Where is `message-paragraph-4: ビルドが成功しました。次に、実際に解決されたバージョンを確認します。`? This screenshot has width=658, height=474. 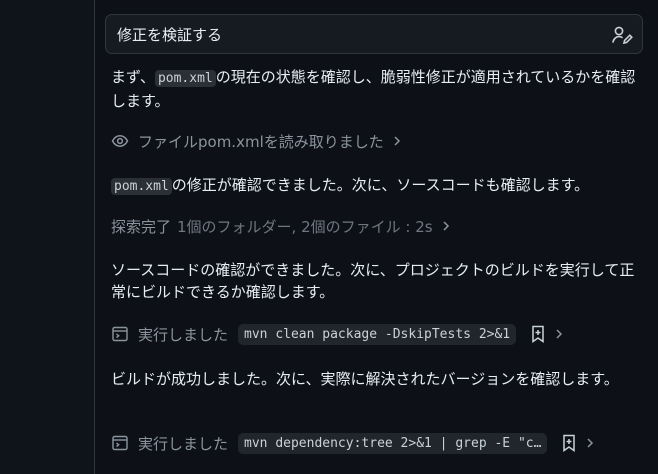
message-paragraph-4: ビルドが成功しました。次に、実際に解決されたバージョンを確認します。 is located at coordinates (365, 379).